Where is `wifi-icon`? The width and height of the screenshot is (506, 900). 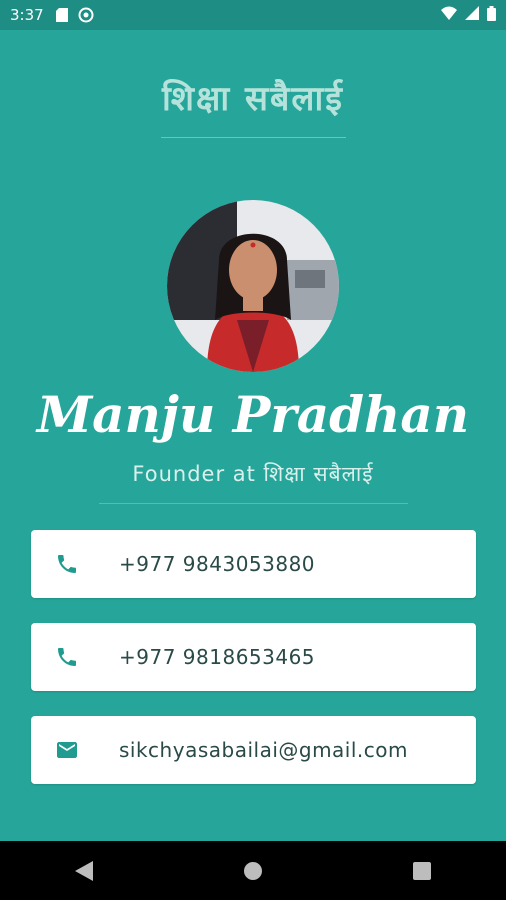
wifi-icon is located at coordinates (449, 15).